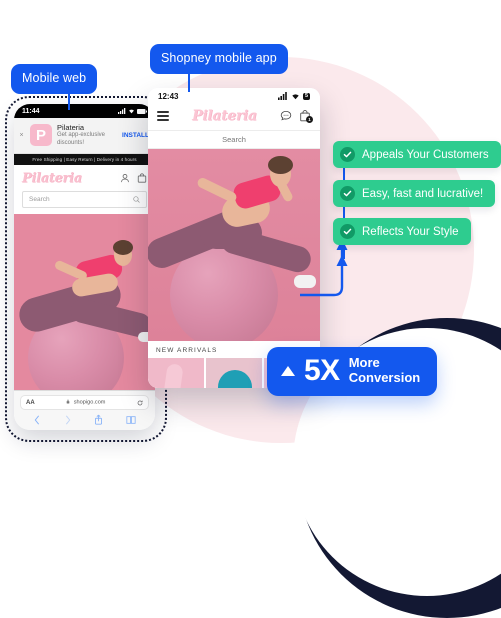  Describe the element at coordinates (68, 401) in the screenshot. I see `lock-icon` at that location.